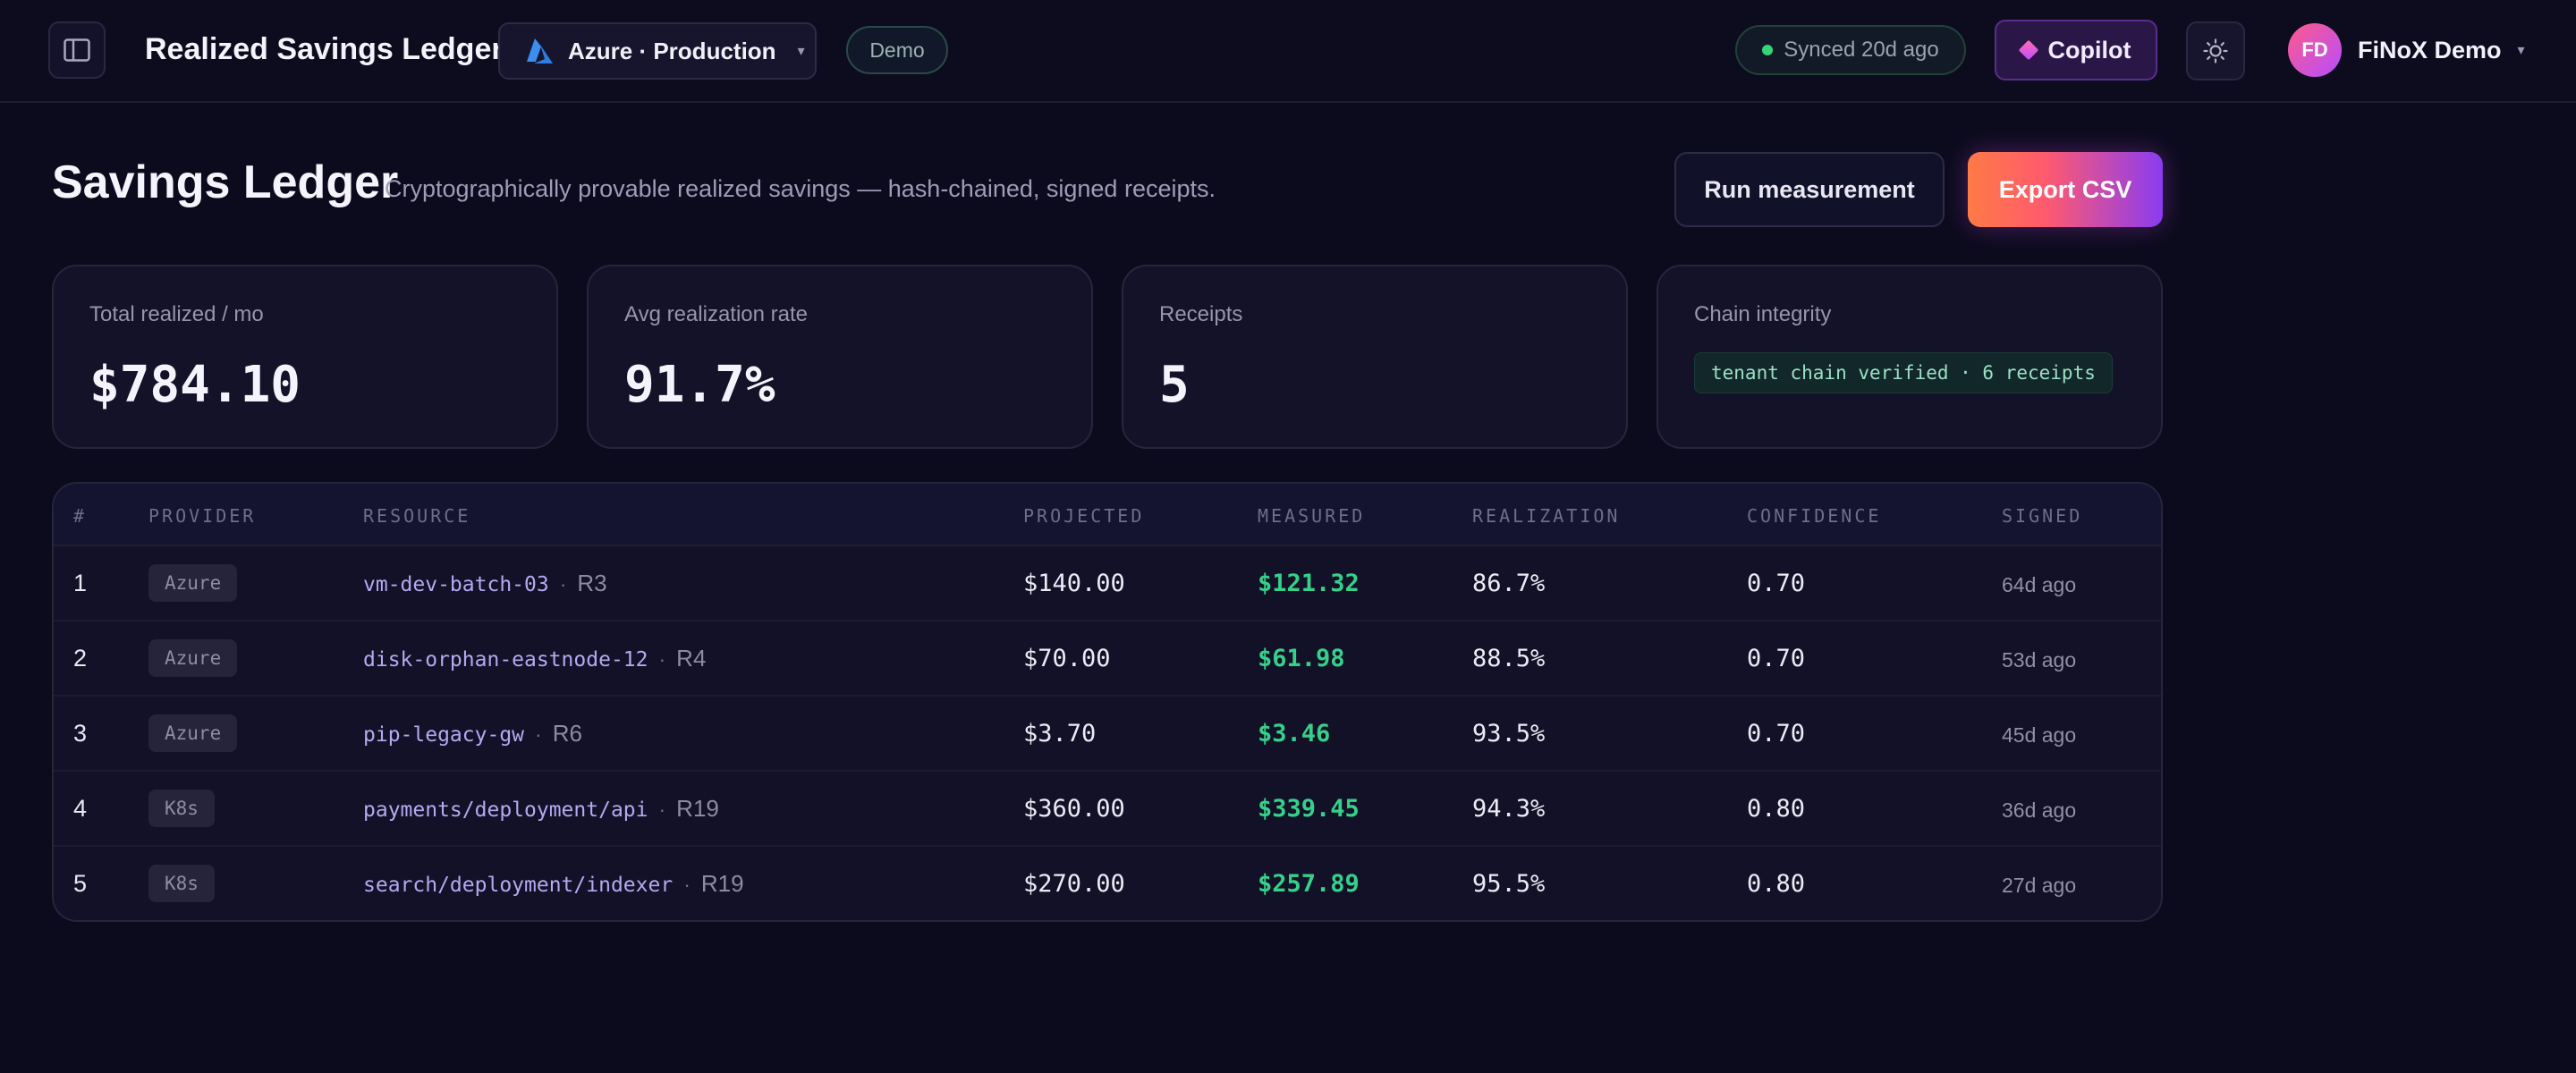 This screenshot has height=1073, width=2576. What do you see at coordinates (1850, 50) in the screenshot?
I see `sync-status-badge: Synced 20d ago` at bounding box center [1850, 50].